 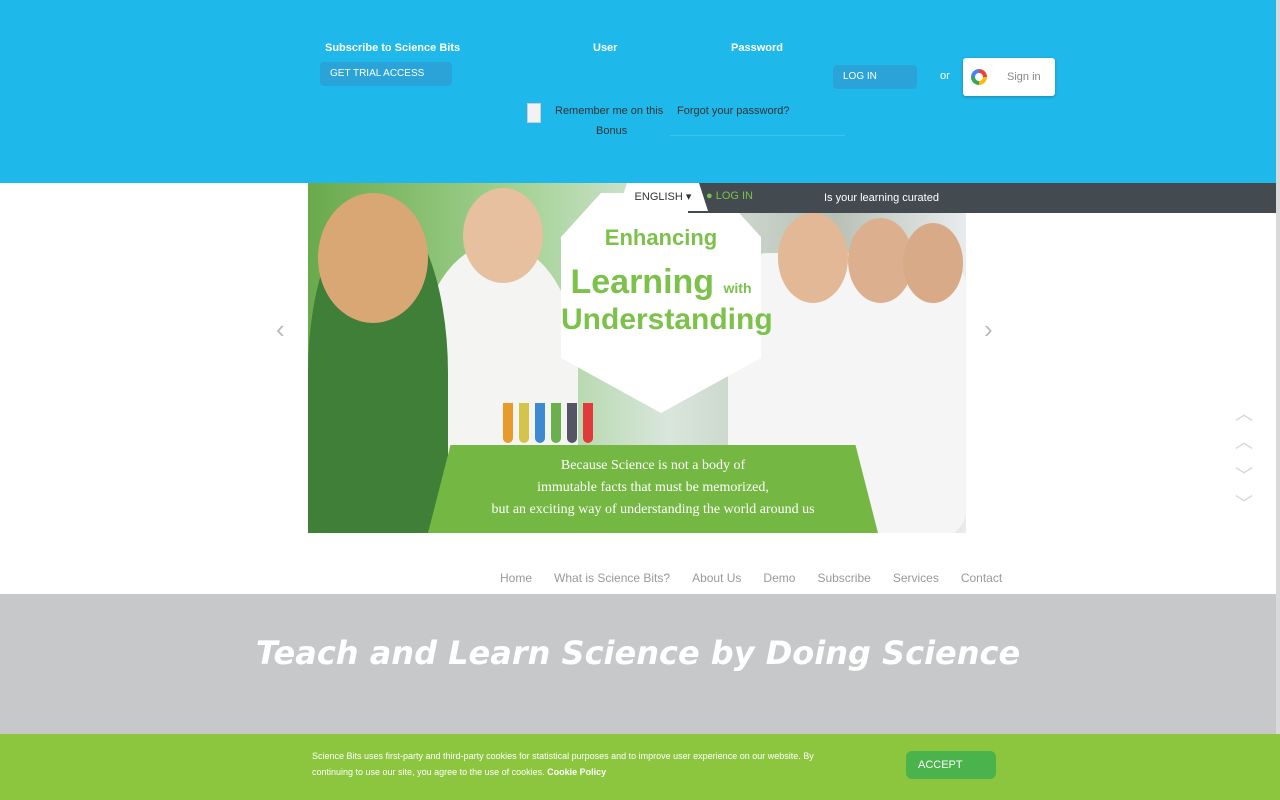 What do you see at coordinates (945, 76) in the screenshot?
I see `or-text: or` at bounding box center [945, 76].